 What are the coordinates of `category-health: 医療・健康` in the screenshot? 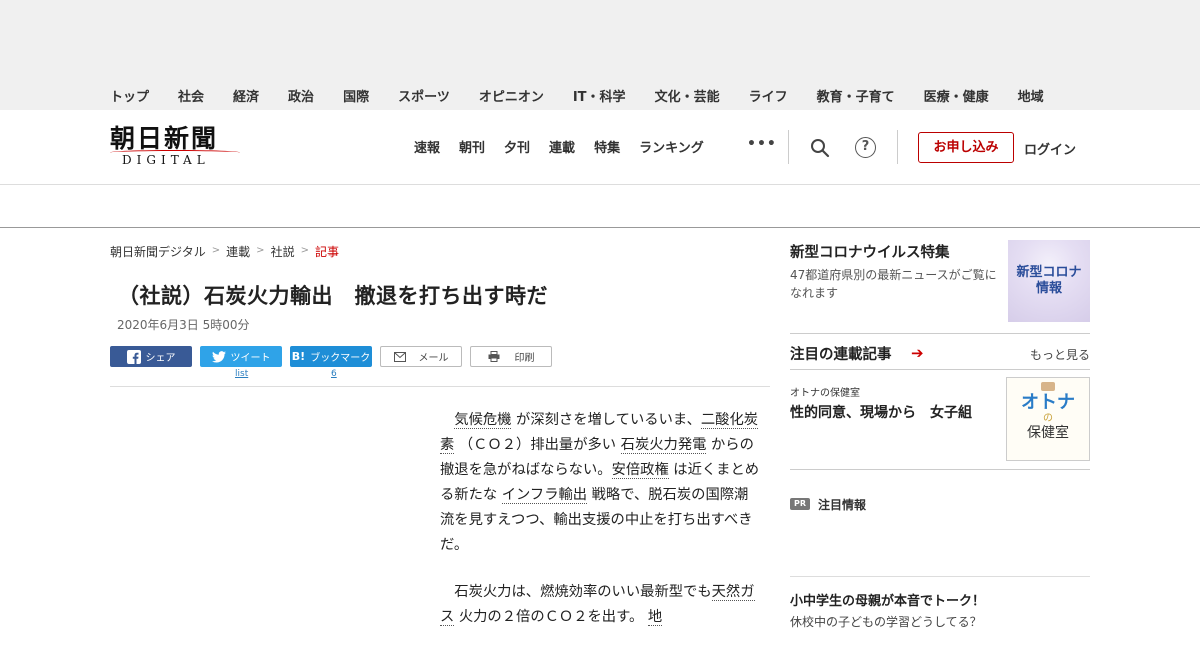 It's located at (956, 102).